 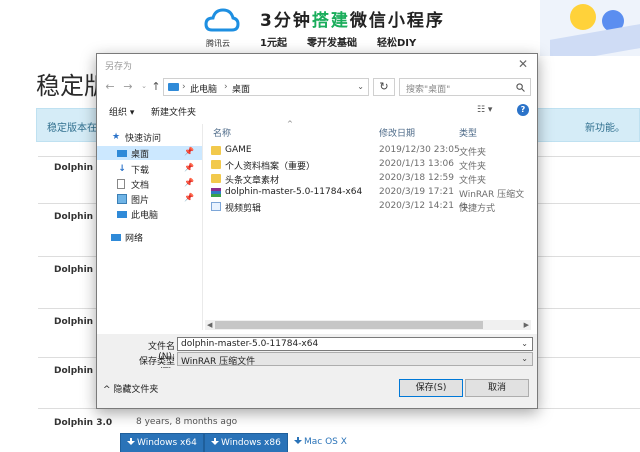 What do you see at coordinates (130, 388) in the screenshot?
I see `hide-folders-toggle: ^ 隐藏文件夹` at bounding box center [130, 388].